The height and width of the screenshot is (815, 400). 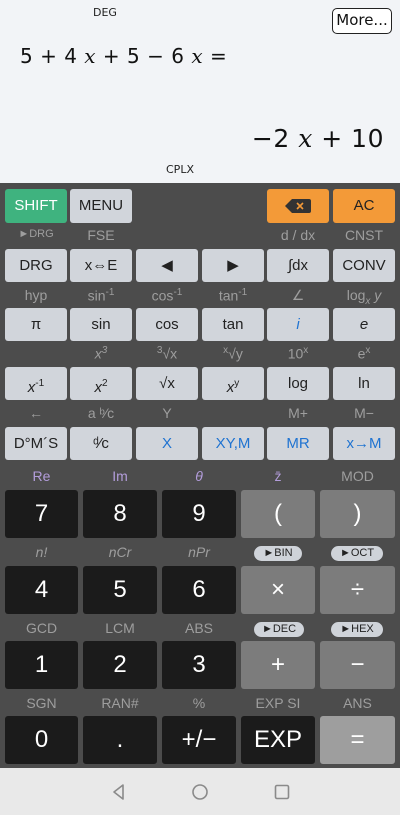 What do you see at coordinates (120, 703) in the screenshot?
I see `shift-label-ran: RAN#` at bounding box center [120, 703].